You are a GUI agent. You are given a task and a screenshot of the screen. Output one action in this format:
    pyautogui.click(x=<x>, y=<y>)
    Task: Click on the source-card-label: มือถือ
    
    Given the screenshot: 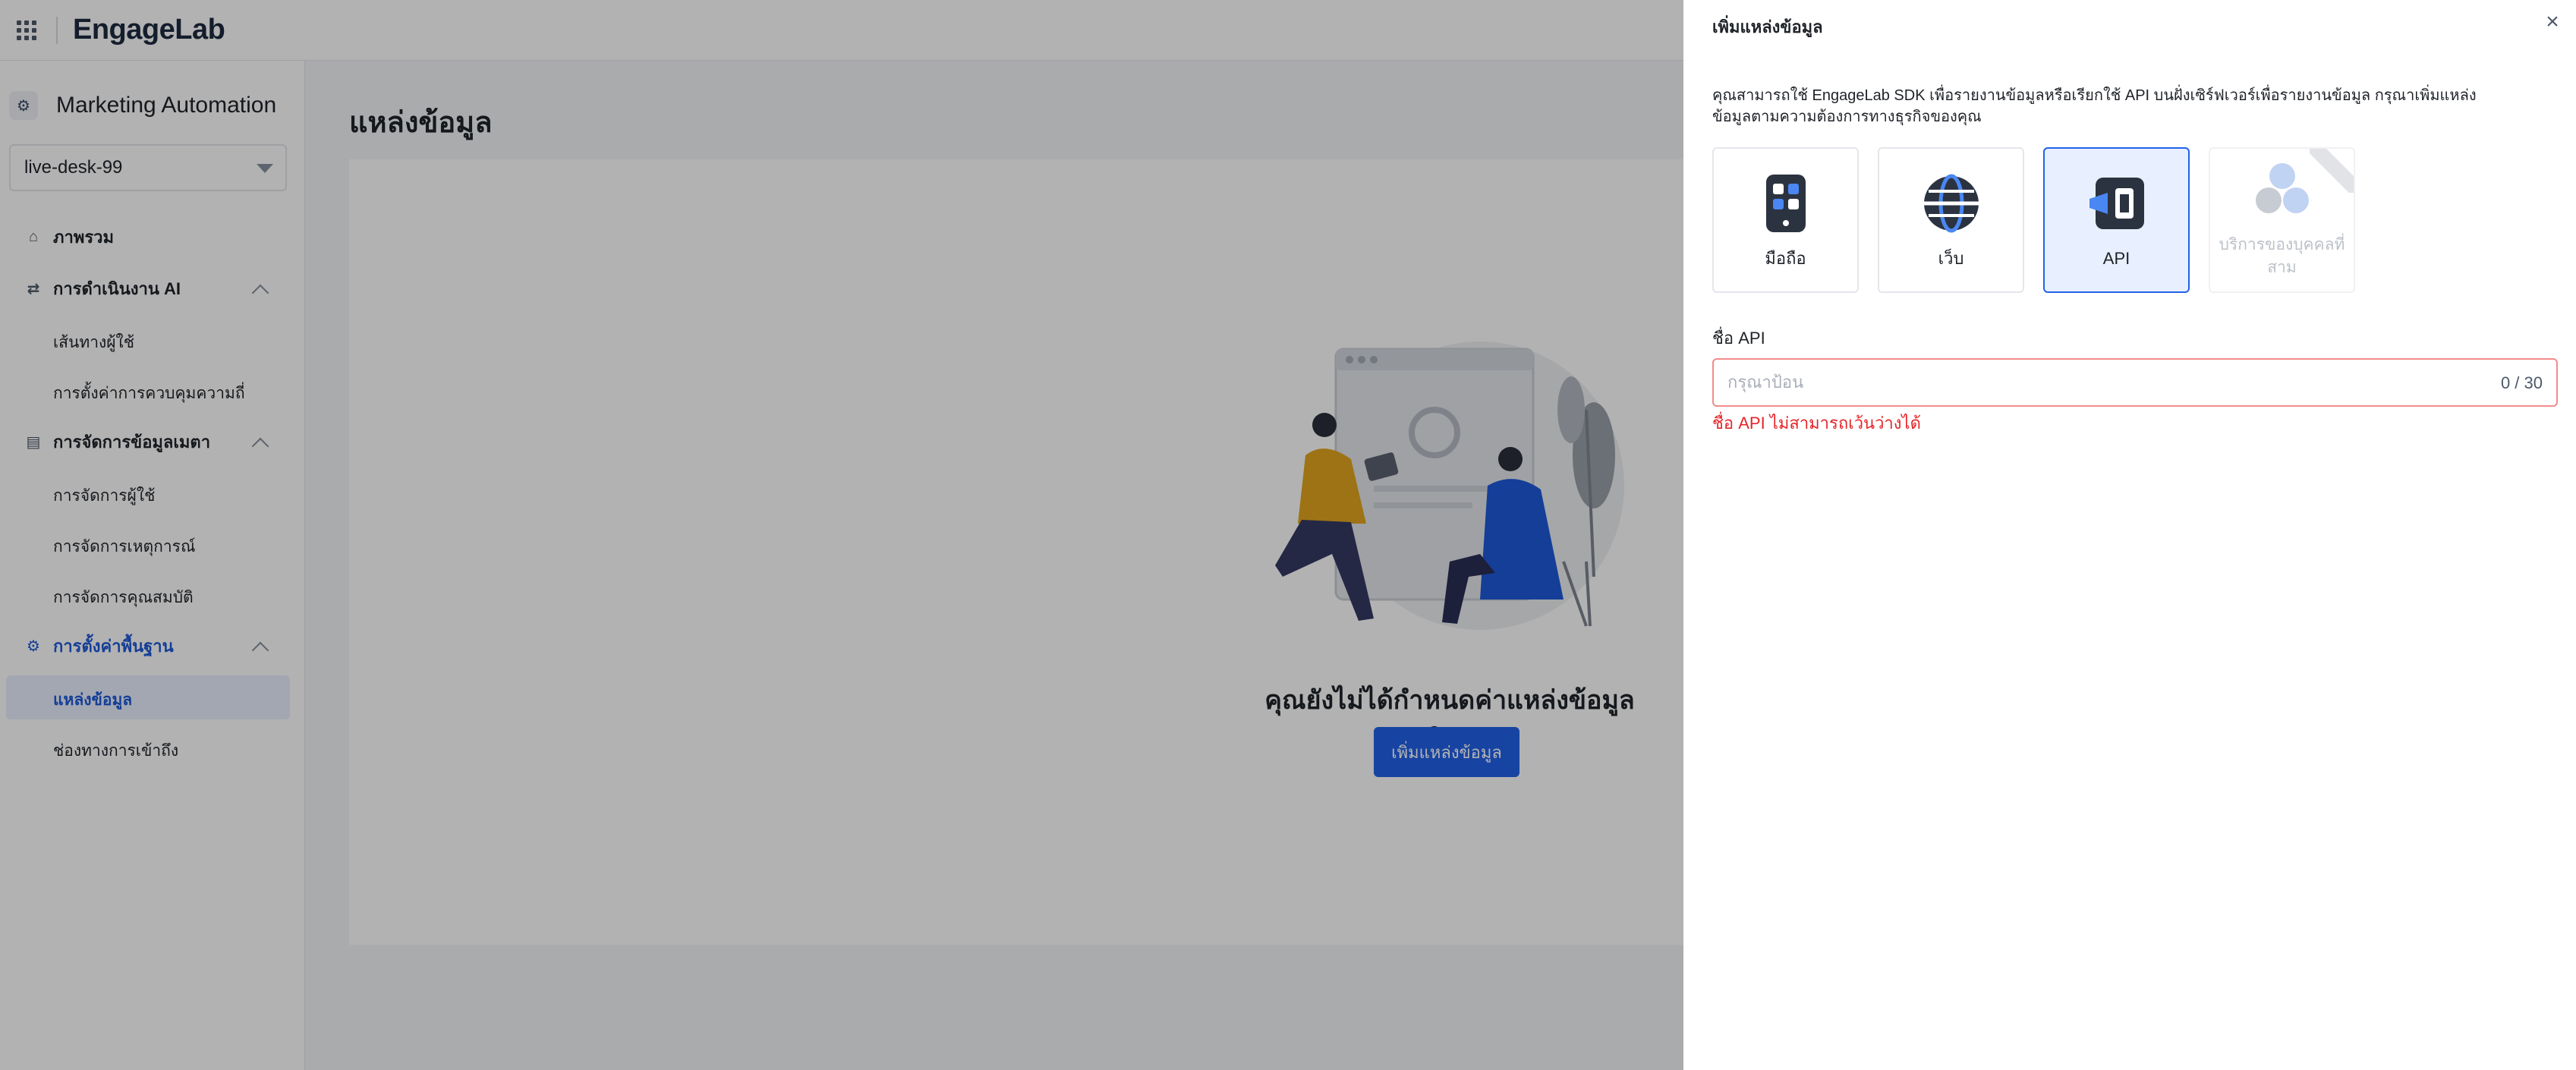 What is the action you would take?
    pyautogui.click(x=1785, y=258)
    